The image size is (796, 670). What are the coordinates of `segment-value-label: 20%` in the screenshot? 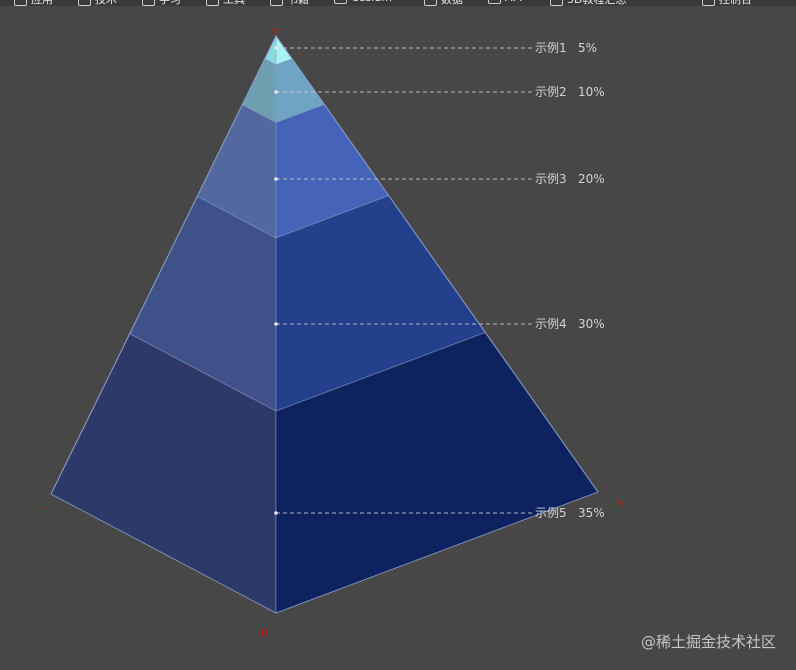 It's located at (591, 179).